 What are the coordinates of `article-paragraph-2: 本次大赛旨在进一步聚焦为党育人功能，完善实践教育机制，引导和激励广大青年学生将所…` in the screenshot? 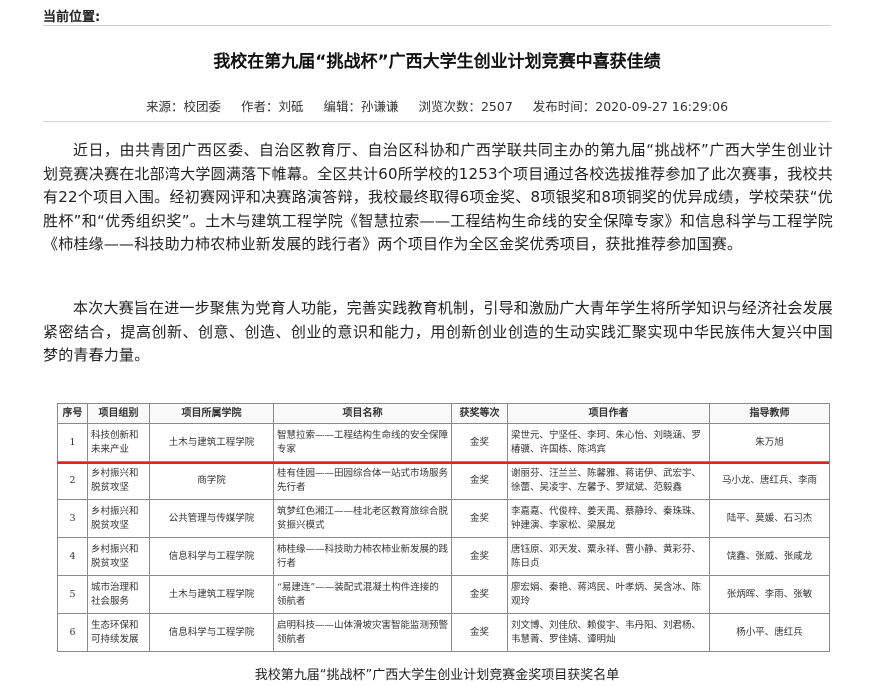 It's located at (438, 331).